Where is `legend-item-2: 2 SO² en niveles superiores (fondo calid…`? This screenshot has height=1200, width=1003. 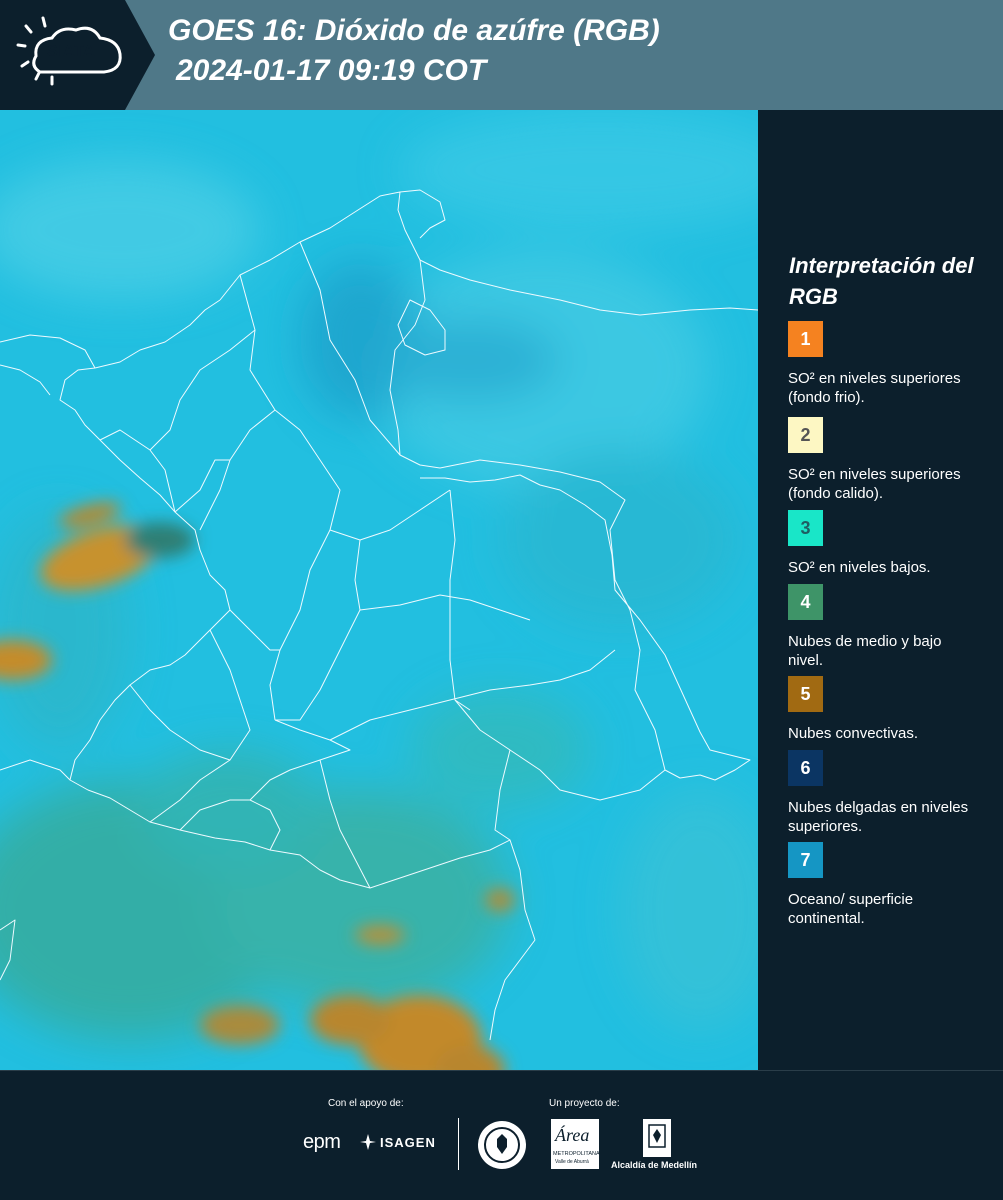 legend-item-2: 2 SO² en niveles superiores (fondo calid… is located at coordinates (893, 460).